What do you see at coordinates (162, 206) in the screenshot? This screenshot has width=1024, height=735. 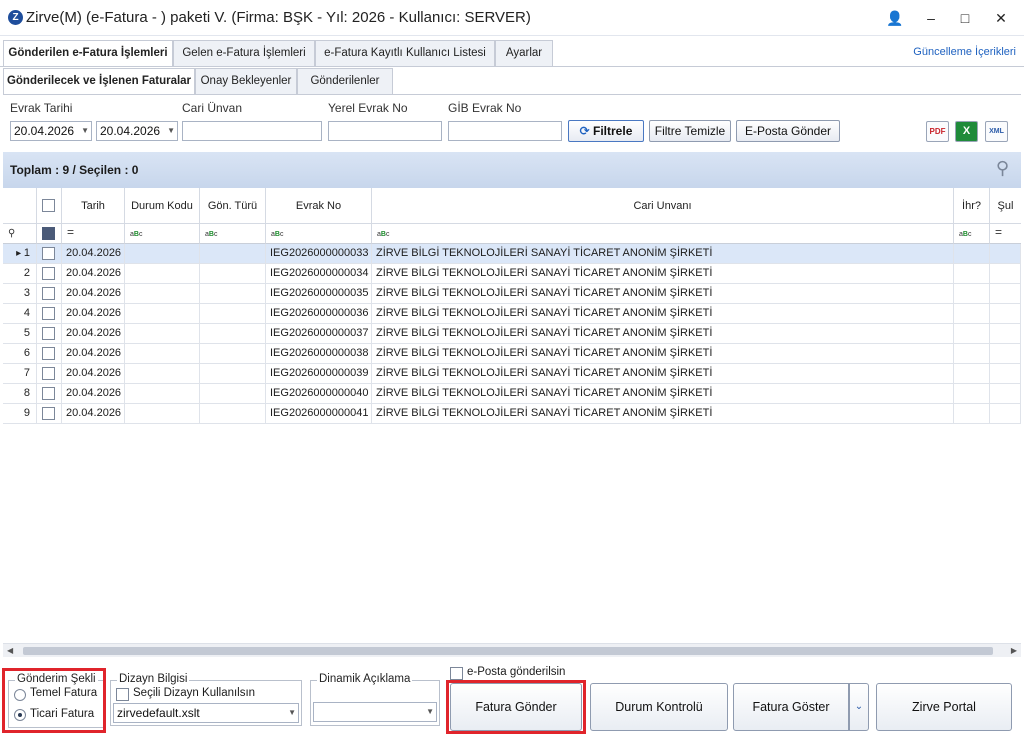 I see `column-header-durum-kodu: Durum Kodu` at bounding box center [162, 206].